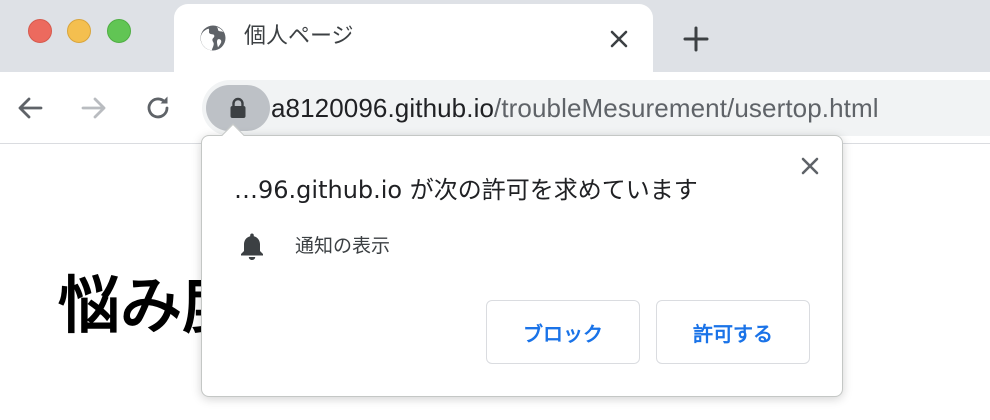  Describe the element at coordinates (686, 108) in the screenshot. I see `url-path: /troubleMesurement/usertop.html` at that location.